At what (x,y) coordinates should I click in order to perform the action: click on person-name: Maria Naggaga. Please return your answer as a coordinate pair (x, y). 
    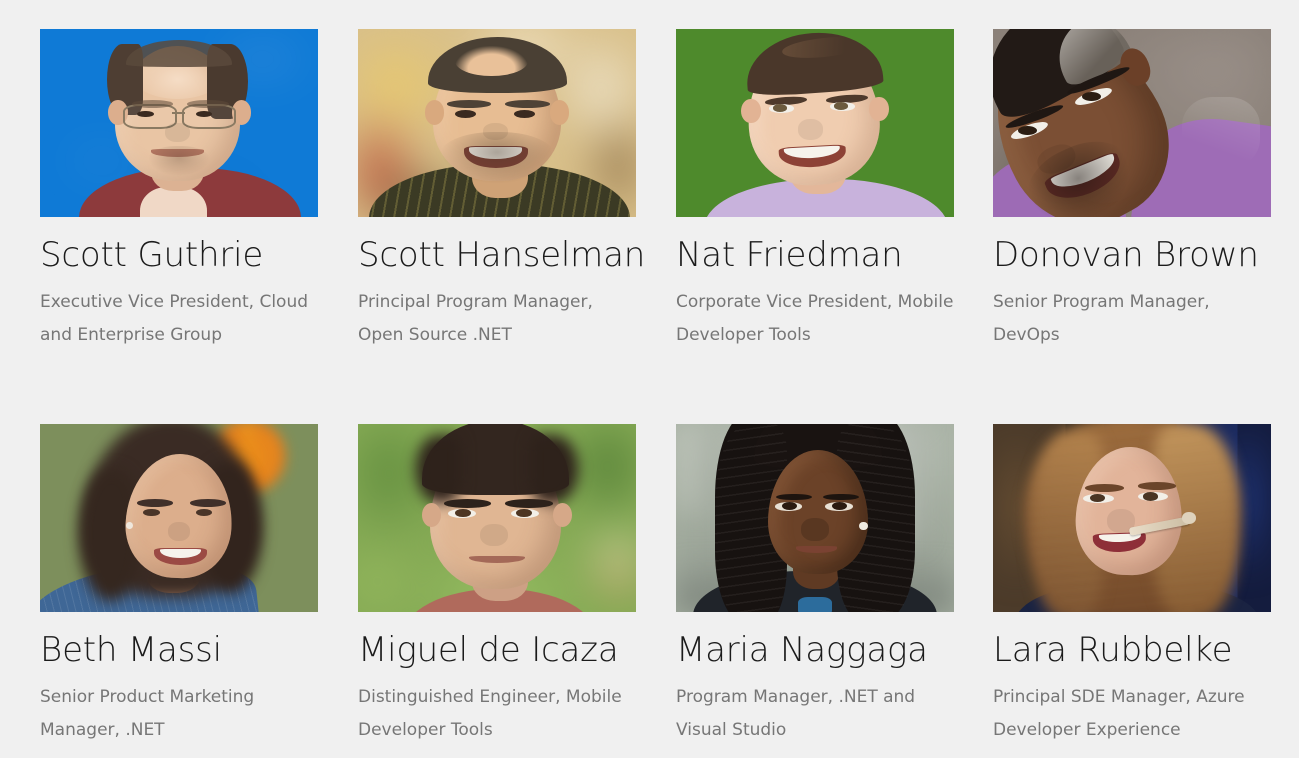
    Looking at the image, I should click on (802, 650).